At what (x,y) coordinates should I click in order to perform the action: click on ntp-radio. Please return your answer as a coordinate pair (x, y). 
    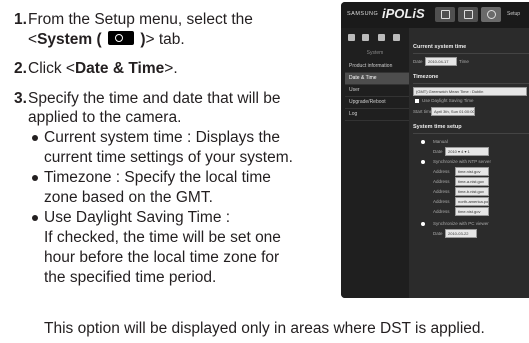
    Looking at the image, I should click on (423, 162).